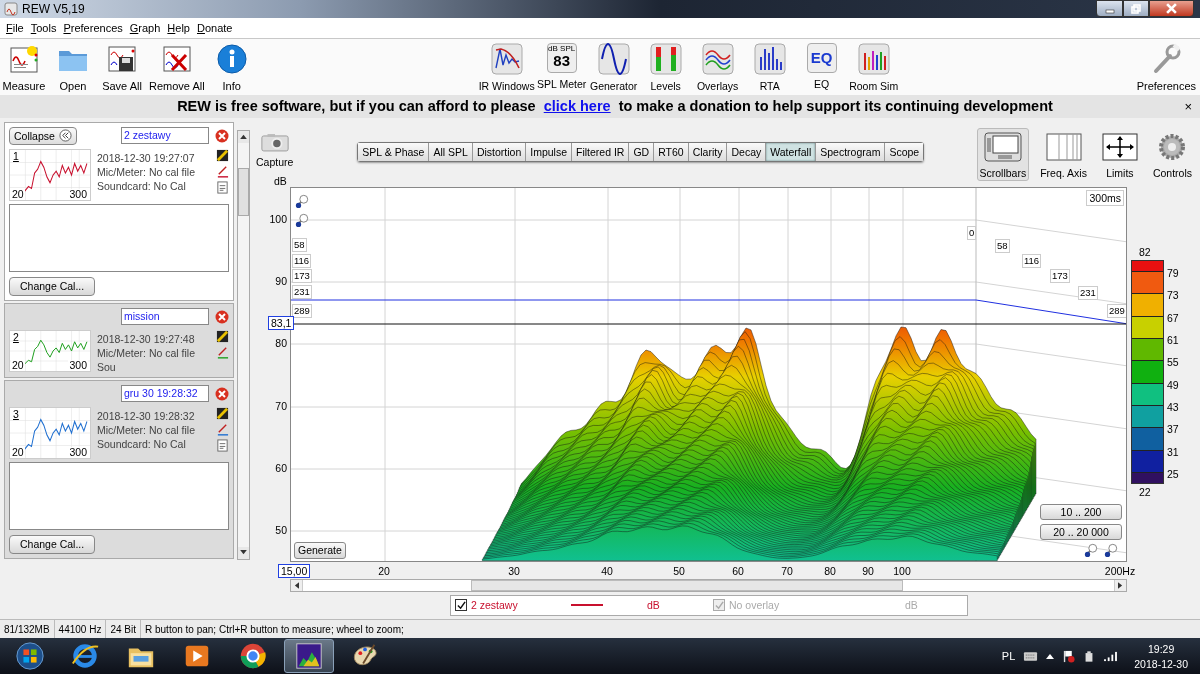 The image size is (1200, 674). Describe the element at coordinates (613, 67) in the screenshot. I see `generator-button: Generator` at that location.